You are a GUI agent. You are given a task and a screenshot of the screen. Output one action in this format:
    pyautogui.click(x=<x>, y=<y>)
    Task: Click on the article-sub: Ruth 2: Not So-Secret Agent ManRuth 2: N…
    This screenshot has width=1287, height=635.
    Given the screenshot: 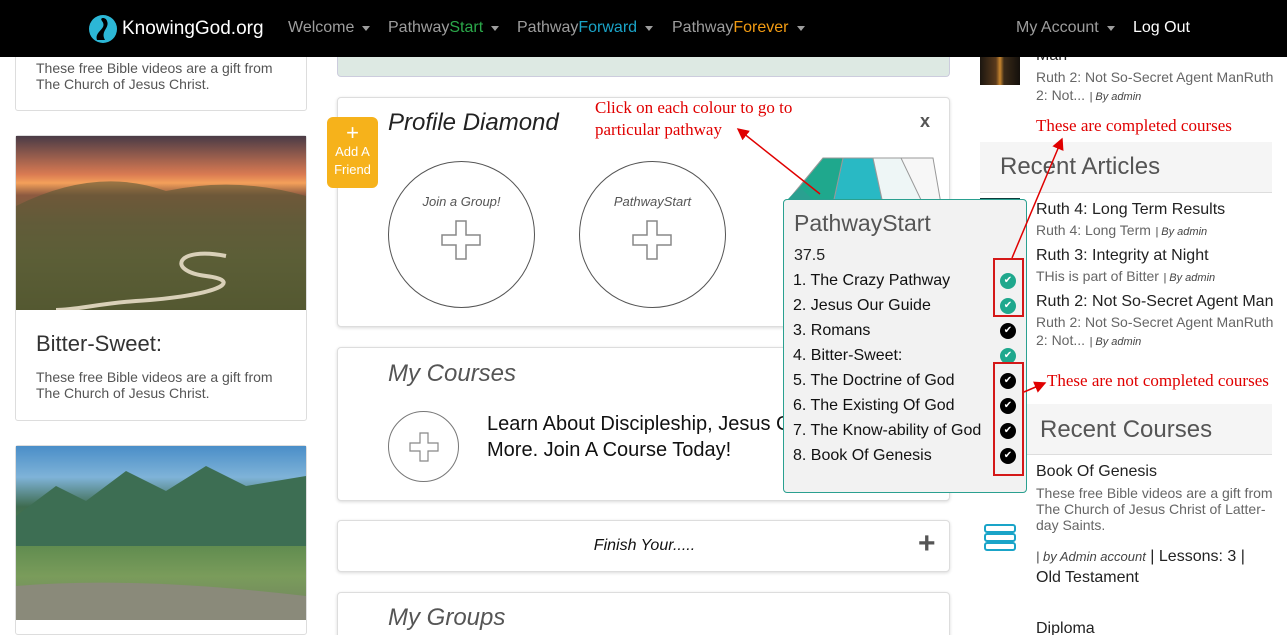 What is the action you would take?
    pyautogui.click(x=1155, y=331)
    